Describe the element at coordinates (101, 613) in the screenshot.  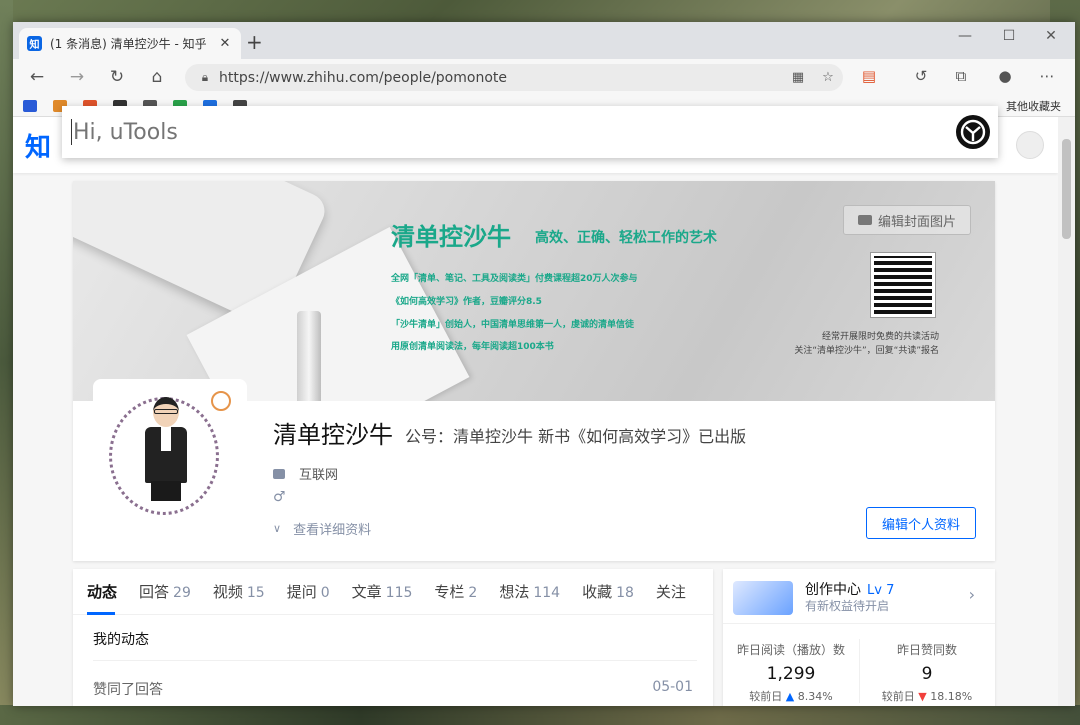
I see `active-tab-underline` at that location.